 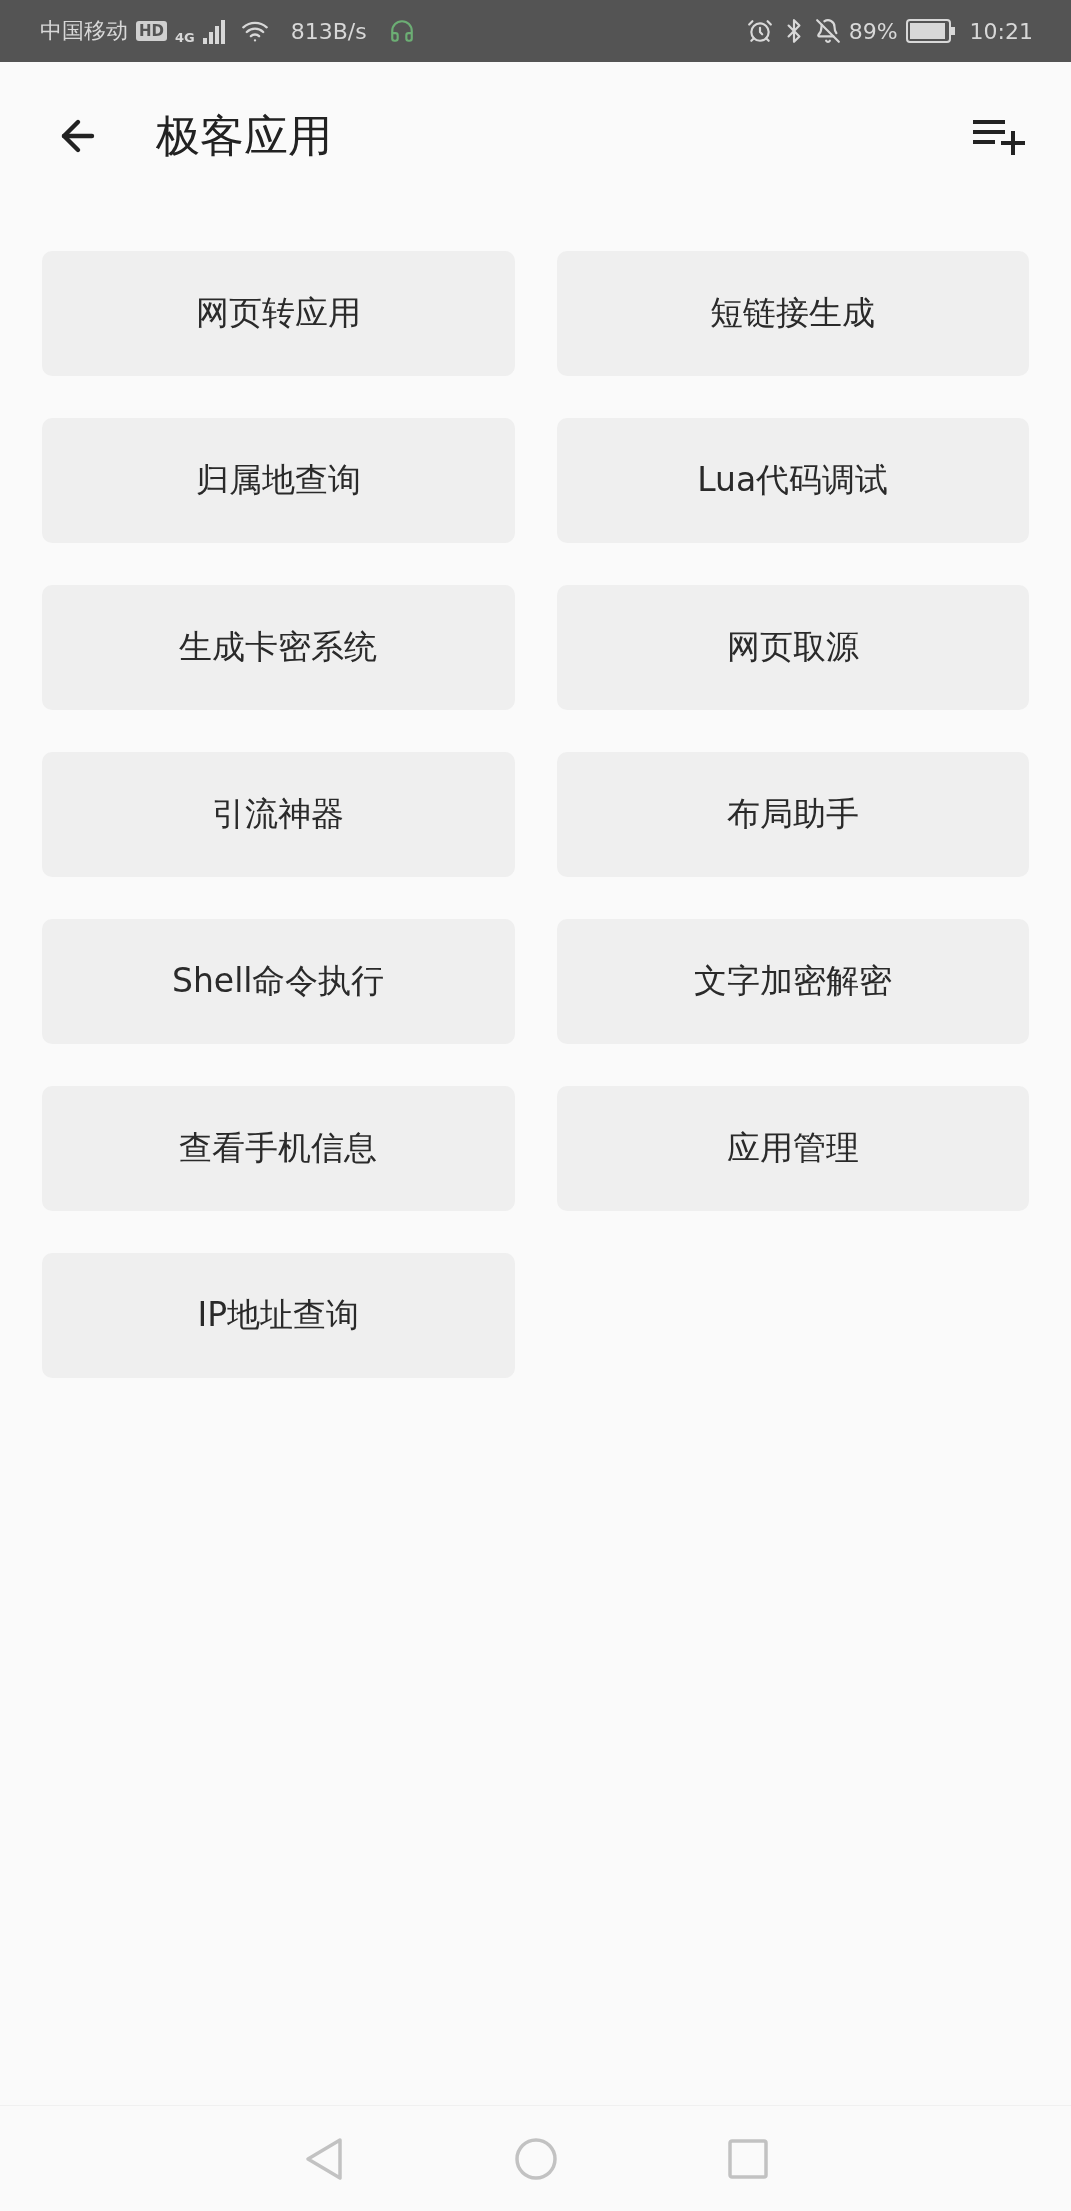 What do you see at coordinates (930, 31) in the screenshot?
I see `battery-icon` at bounding box center [930, 31].